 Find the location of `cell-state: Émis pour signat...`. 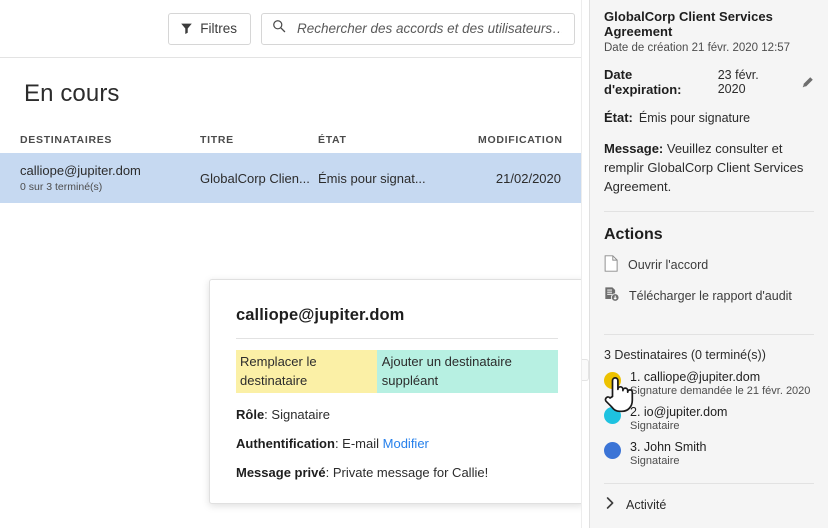

cell-state: Émis pour signat... is located at coordinates (372, 178).